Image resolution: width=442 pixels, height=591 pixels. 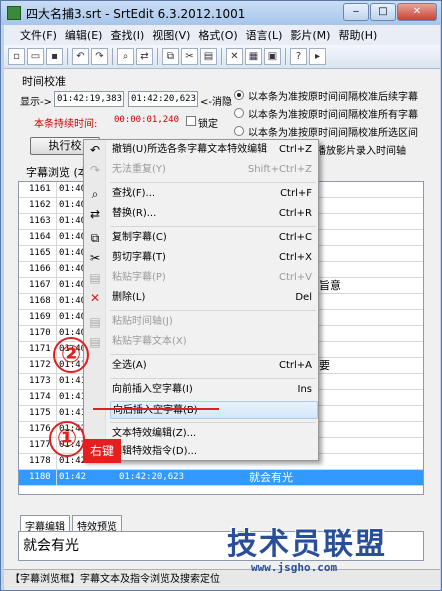 What do you see at coordinates (35, 56) in the screenshot?
I see `open-folder-icon: ▭` at bounding box center [35, 56].